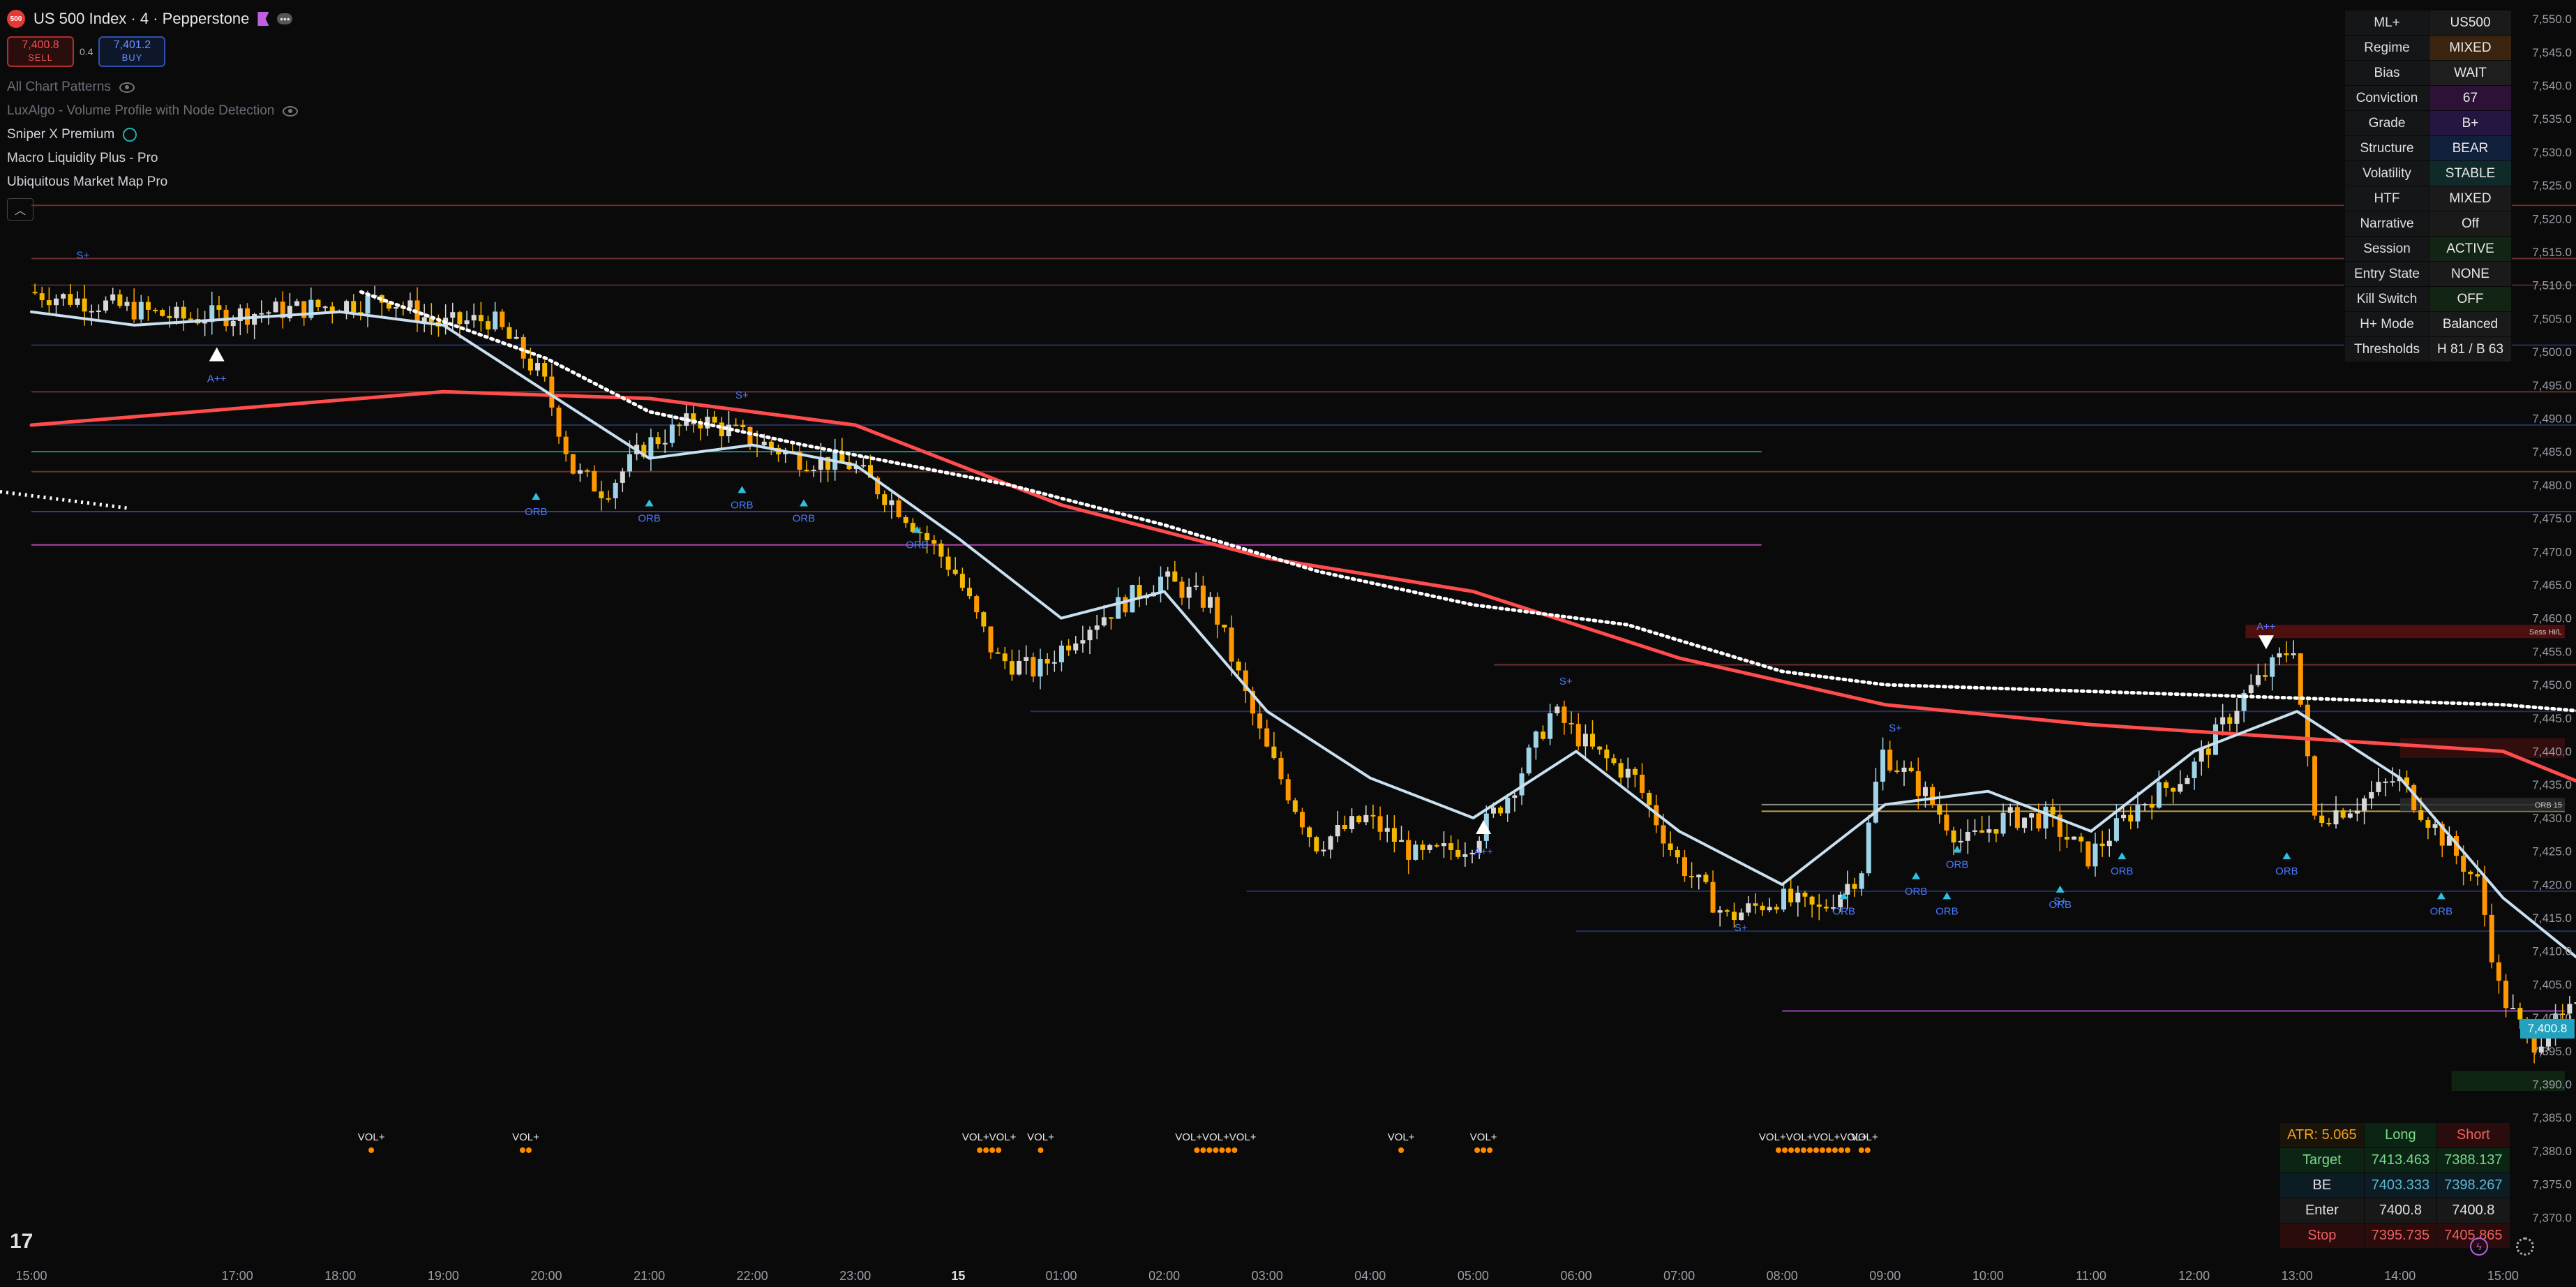  Describe the element at coordinates (2552, 519) in the screenshot. I see `price-tick: 7,475.0` at that location.